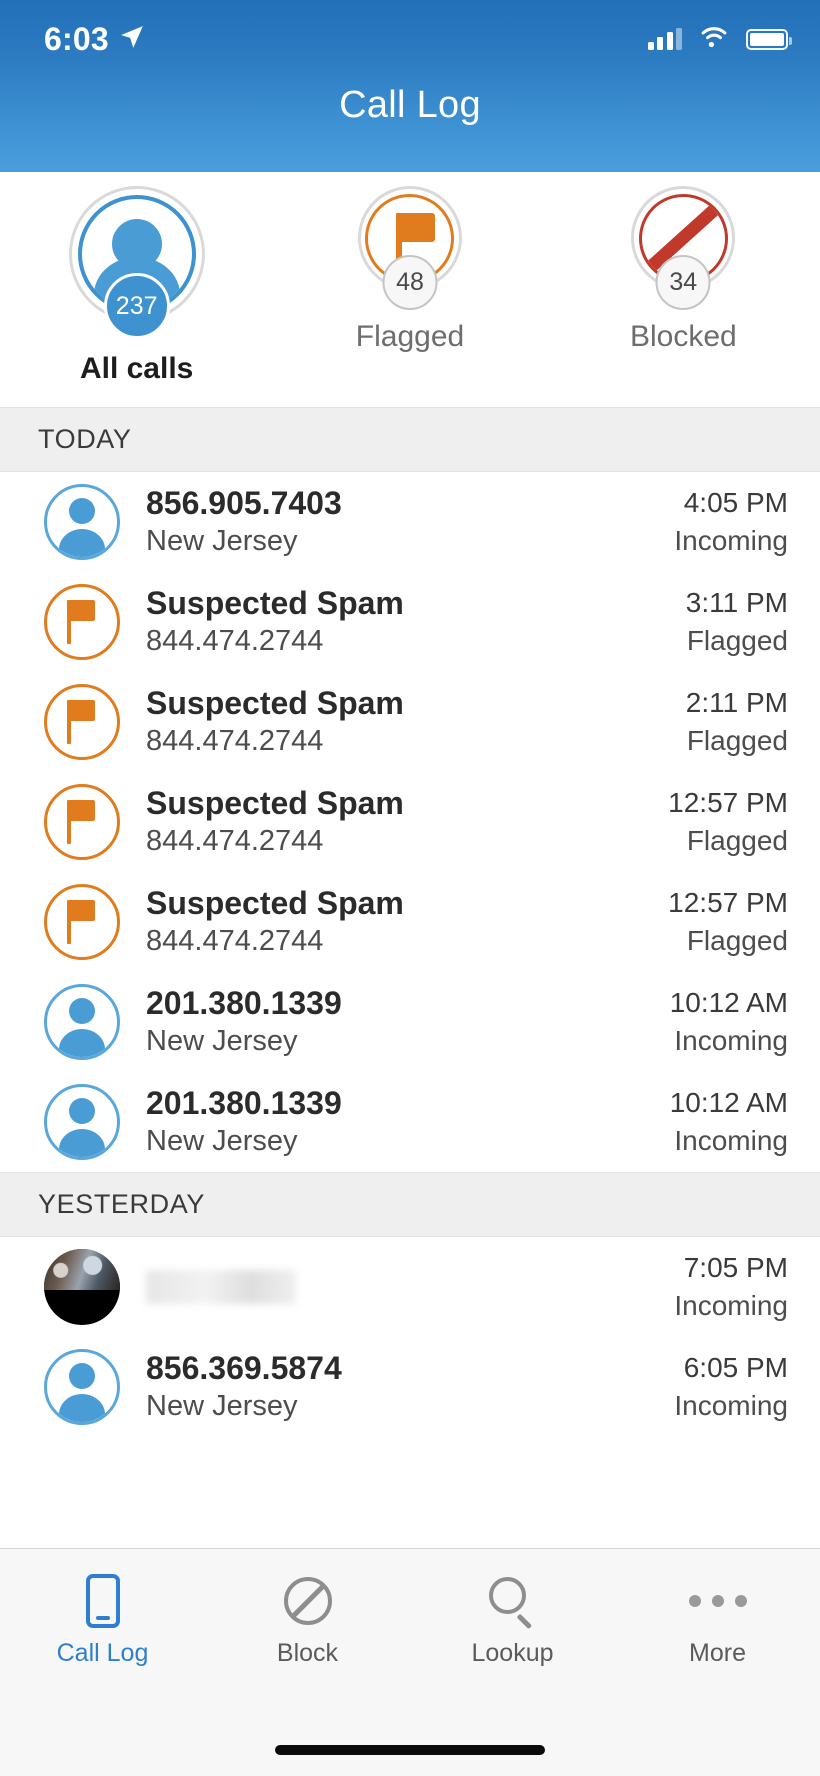 The width and height of the screenshot is (820, 1776). Describe the element at coordinates (76, 38) in the screenshot. I see `status-clock: 6:03` at that location.